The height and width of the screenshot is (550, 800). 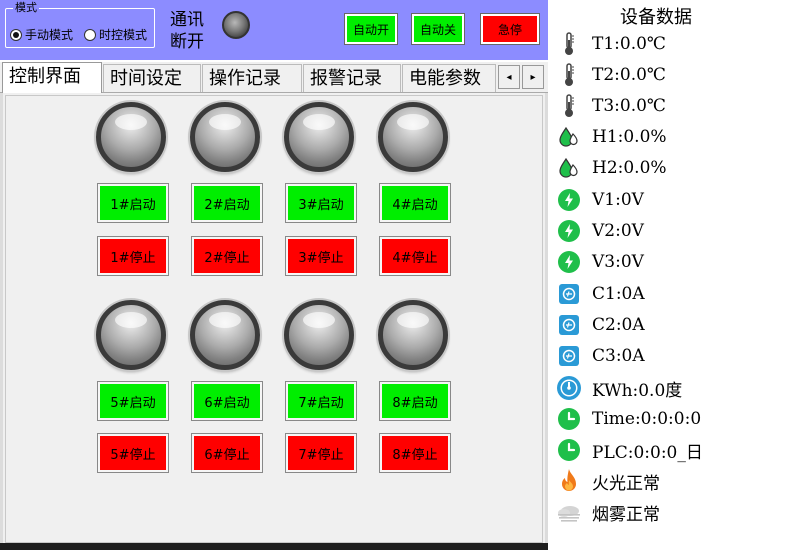 What do you see at coordinates (371, 29) in the screenshot?
I see `auto-on-button: 自动开` at bounding box center [371, 29].